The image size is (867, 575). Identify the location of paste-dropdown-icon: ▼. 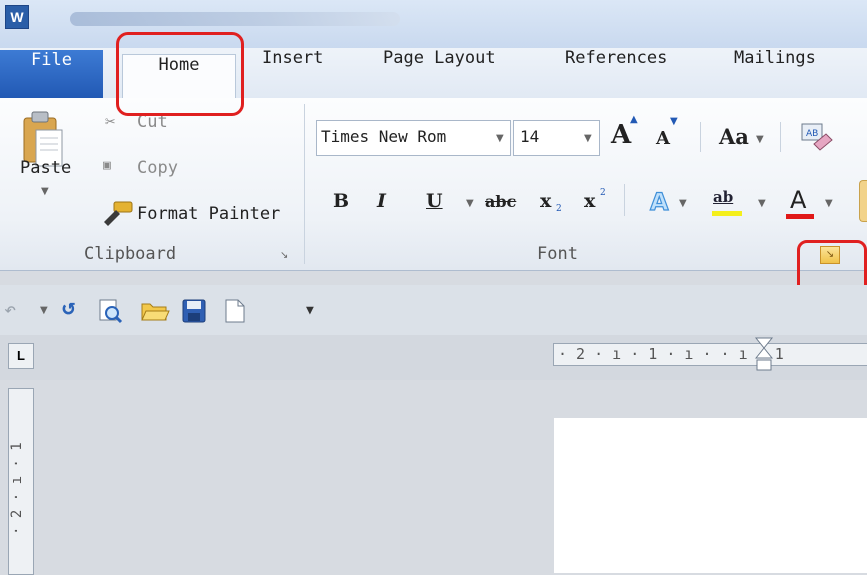
(45, 191).